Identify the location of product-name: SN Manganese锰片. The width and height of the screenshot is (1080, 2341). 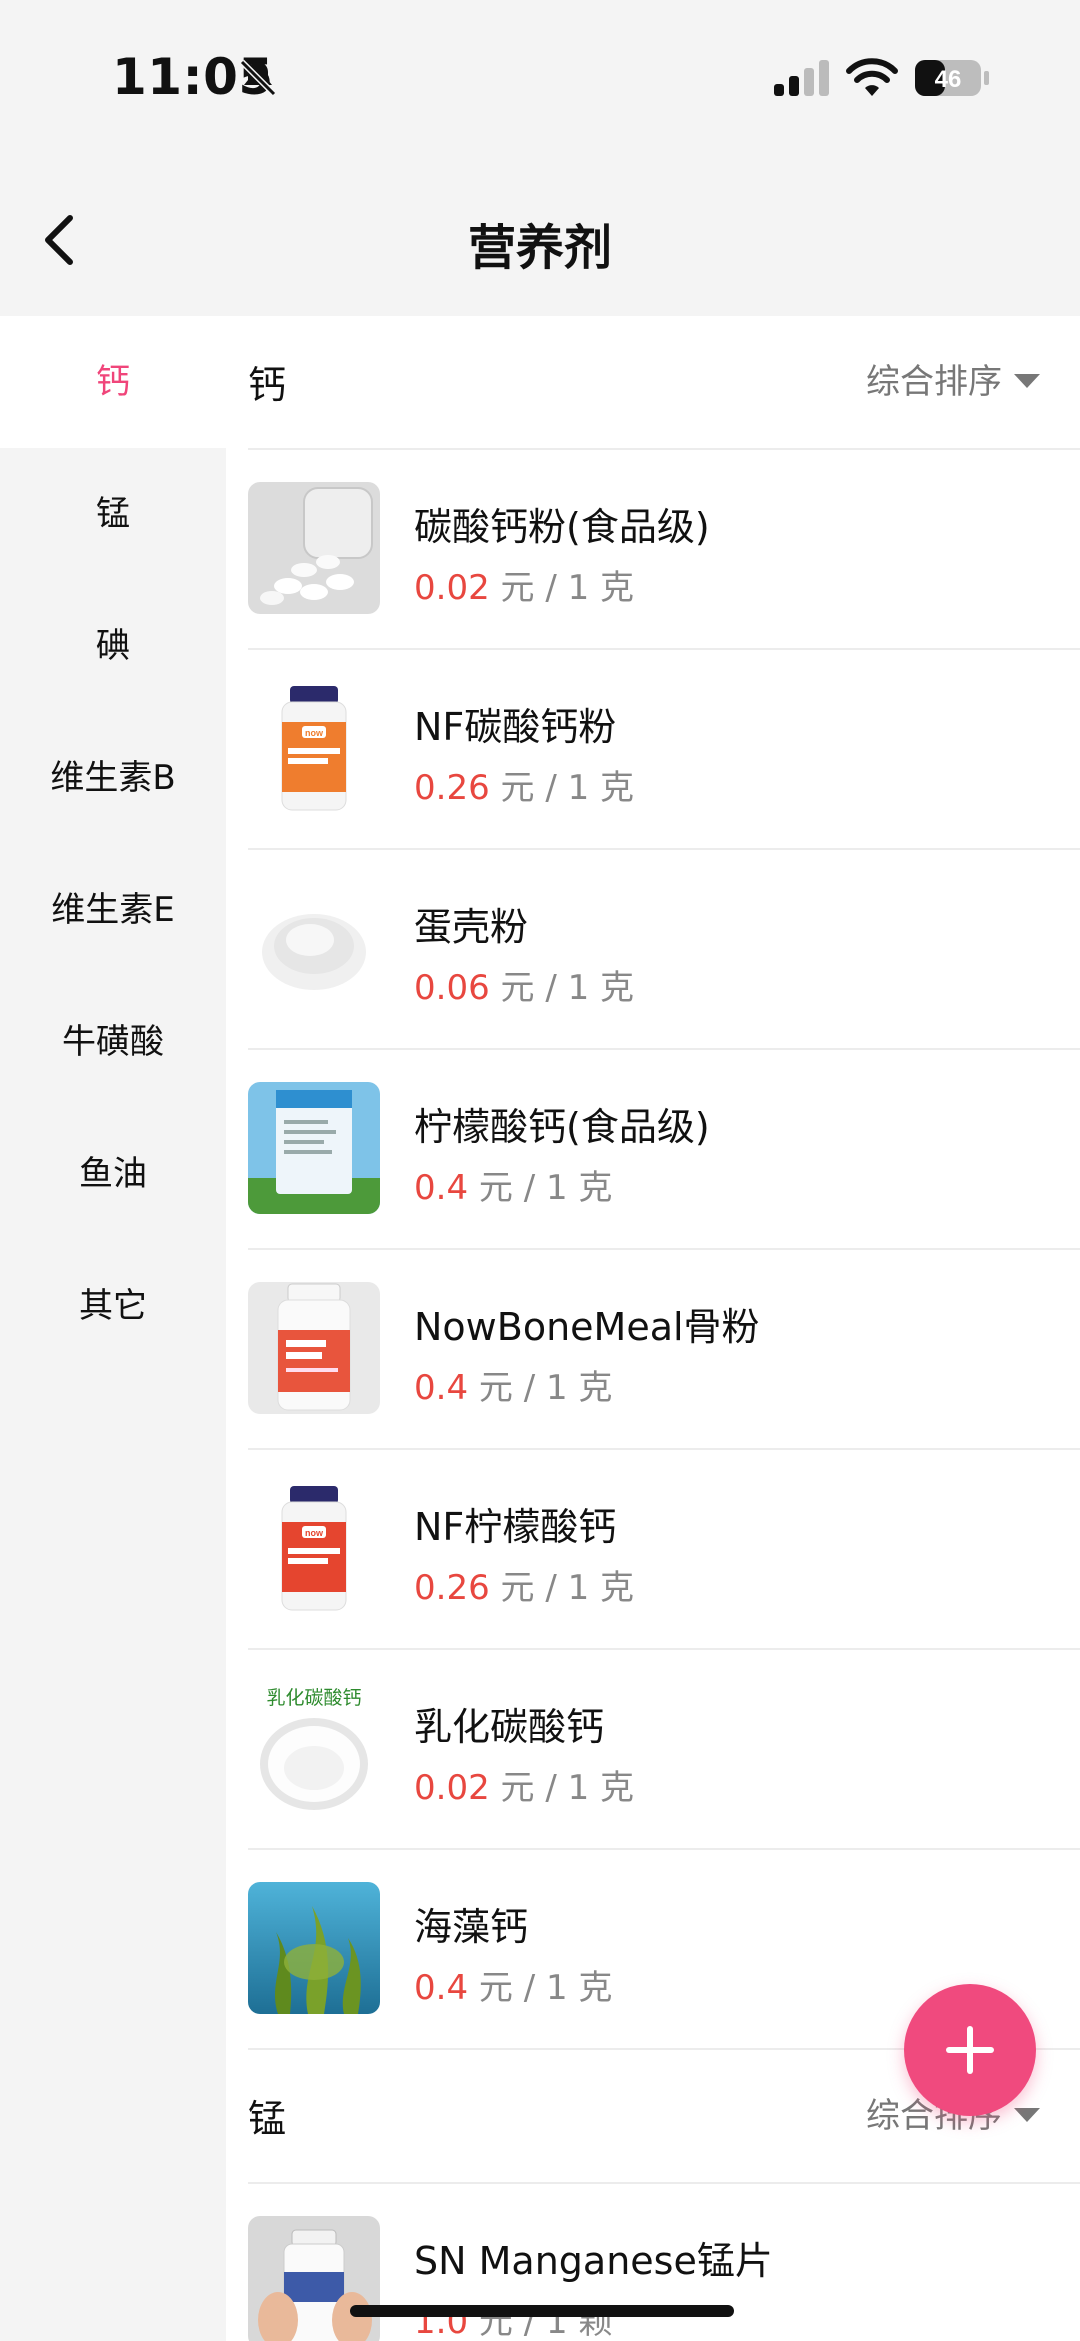
(593, 2261).